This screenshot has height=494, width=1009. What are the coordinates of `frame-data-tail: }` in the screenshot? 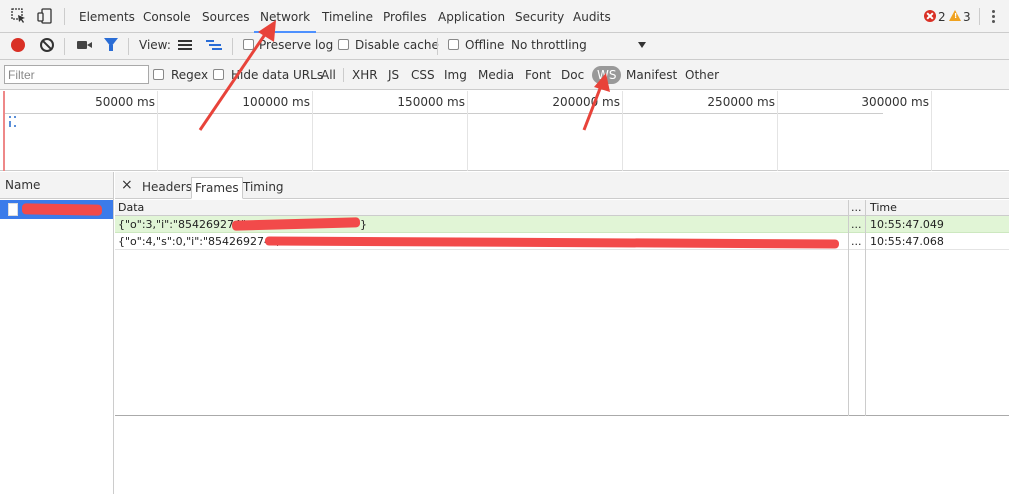 It's located at (363, 224).